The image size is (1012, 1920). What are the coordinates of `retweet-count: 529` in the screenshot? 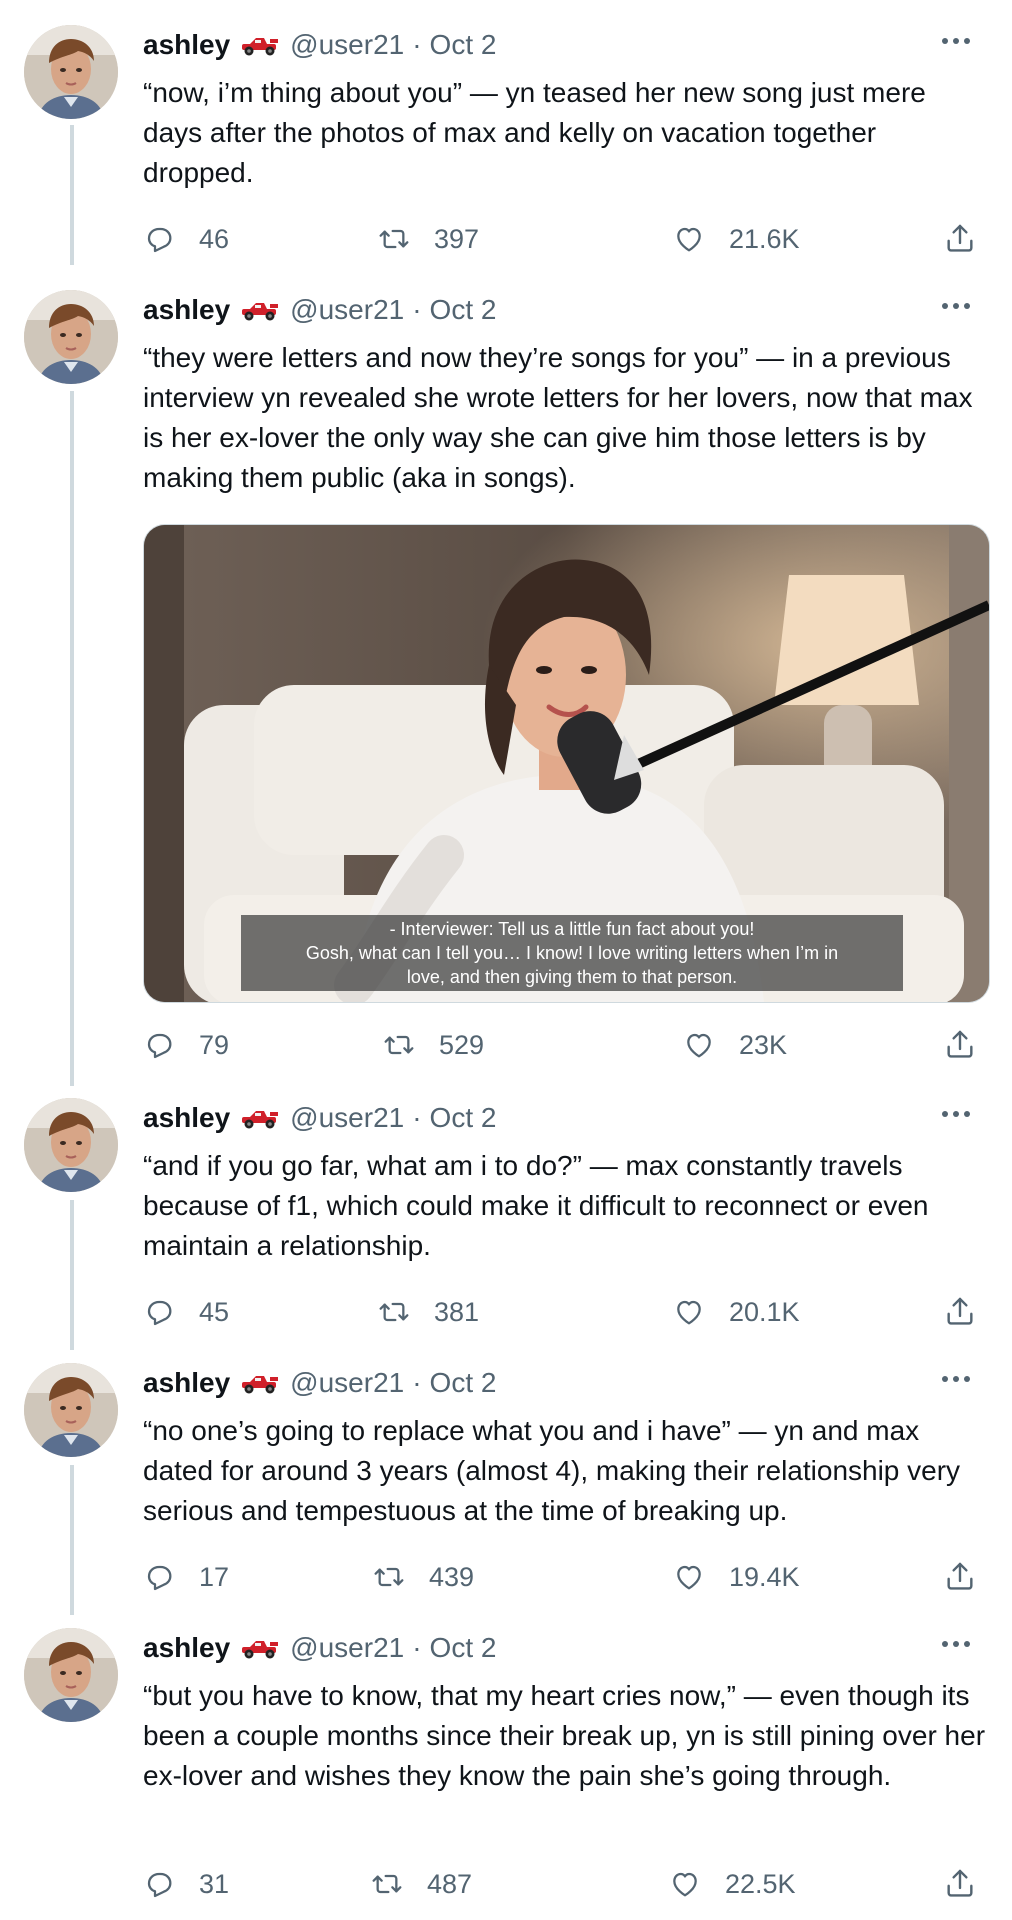 It's located at (462, 1044).